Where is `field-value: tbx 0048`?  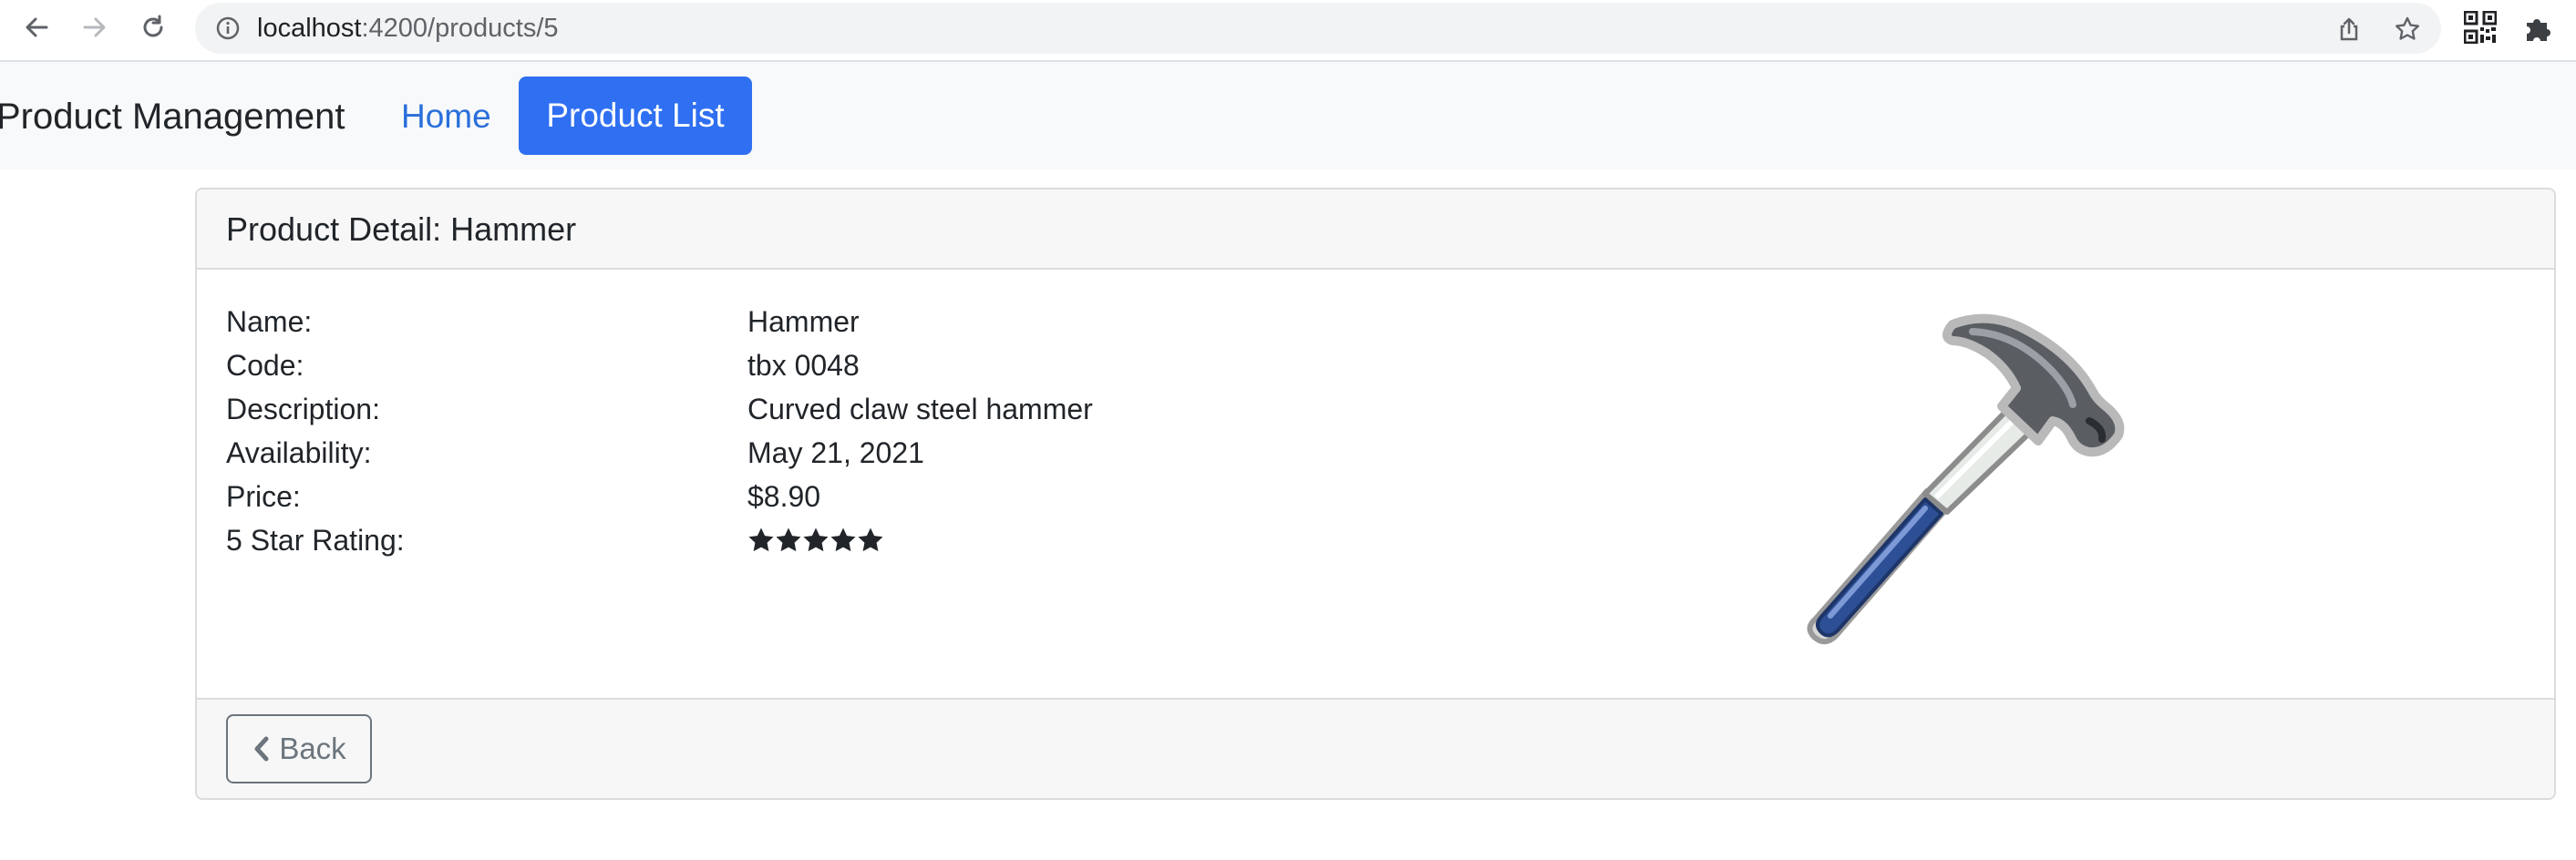
field-value: tbx 0048 is located at coordinates (803, 365).